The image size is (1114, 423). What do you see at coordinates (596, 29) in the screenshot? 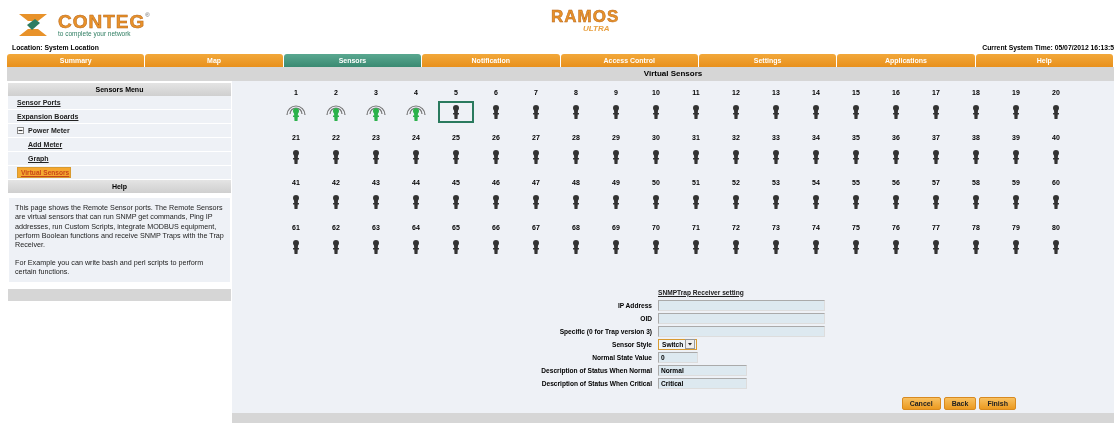
I see `product-edition: ULTRA` at bounding box center [596, 29].